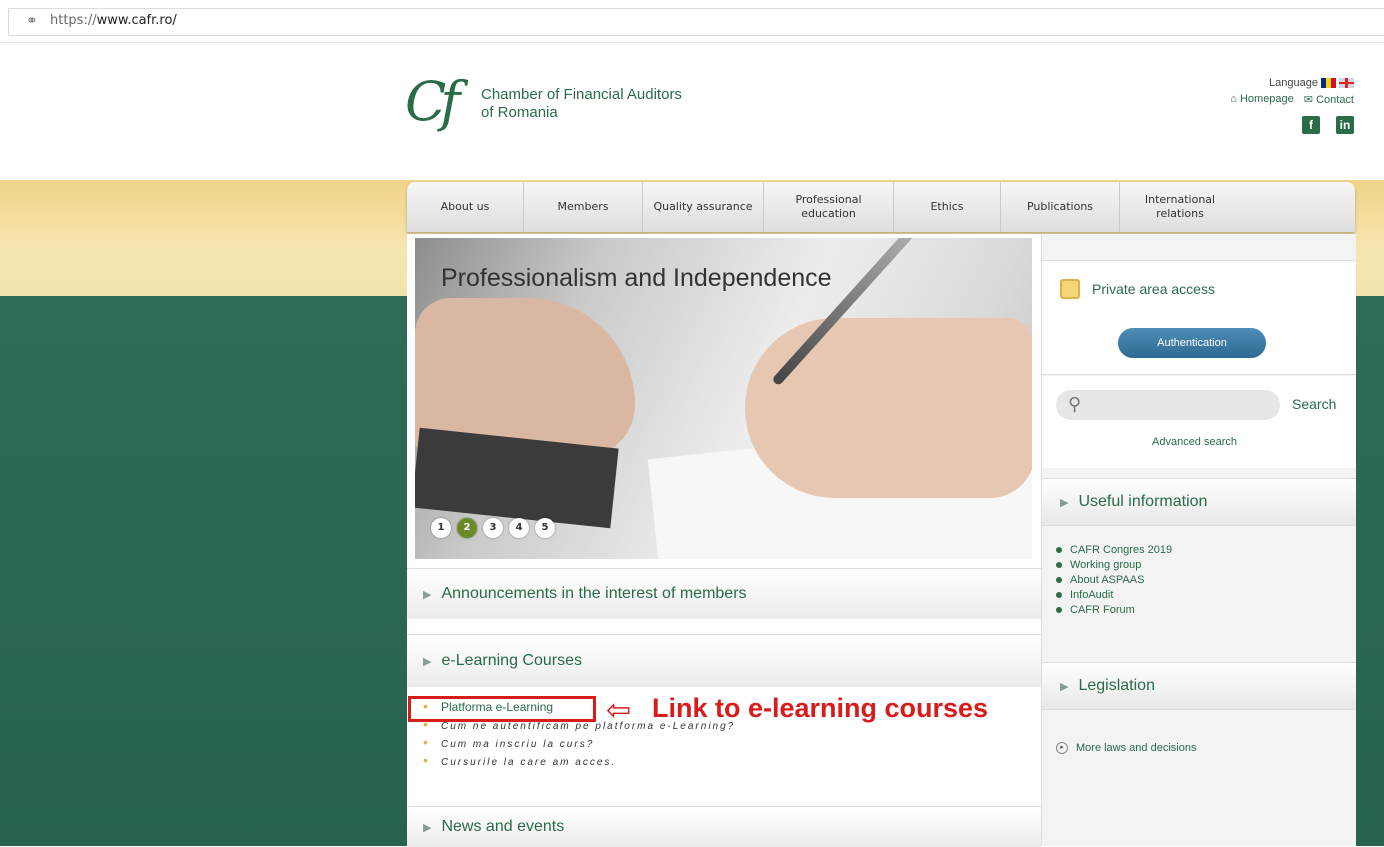  I want to click on private-area-header: Private area access, so click(1199, 289).